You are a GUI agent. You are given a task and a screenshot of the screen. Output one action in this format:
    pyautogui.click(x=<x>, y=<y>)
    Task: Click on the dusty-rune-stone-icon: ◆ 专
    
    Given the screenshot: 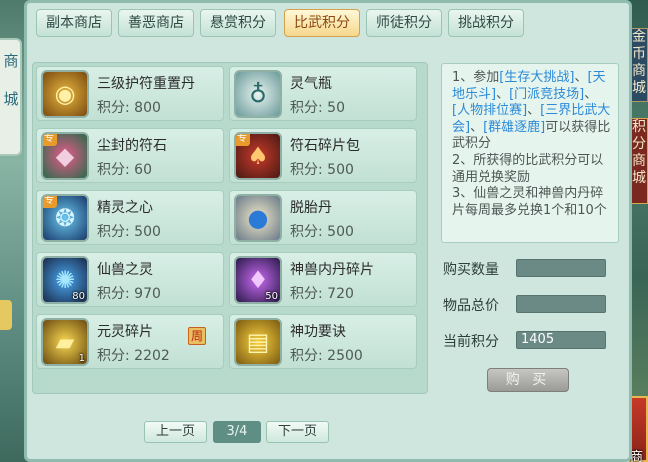 What is the action you would take?
    pyautogui.click(x=65, y=156)
    